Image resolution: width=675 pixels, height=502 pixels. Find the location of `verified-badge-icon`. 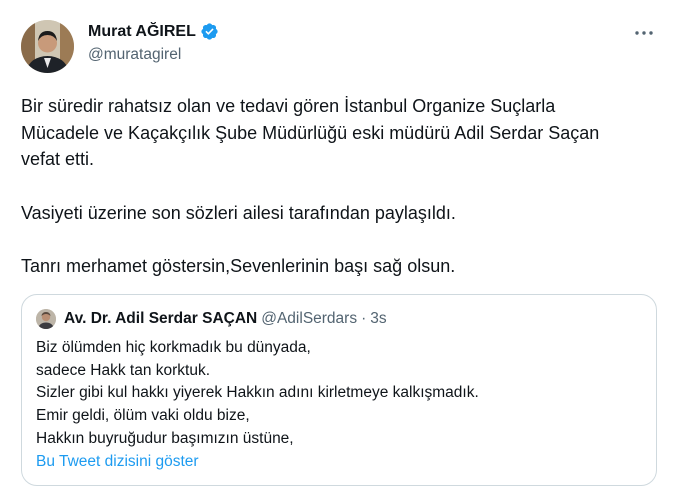

verified-badge-icon is located at coordinates (209, 31).